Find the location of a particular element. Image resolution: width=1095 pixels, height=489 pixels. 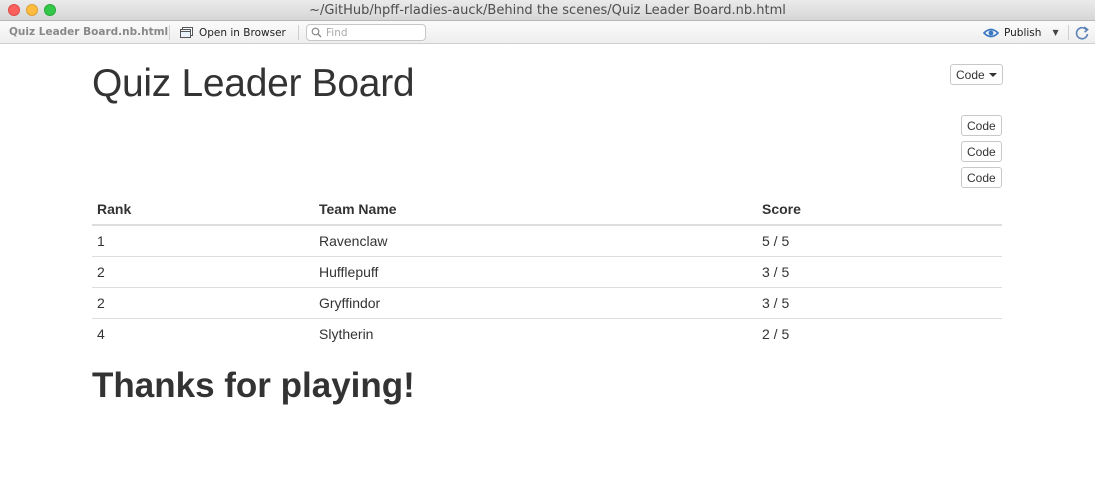

open-in-browser-button: Open in Browser is located at coordinates (232, 32).